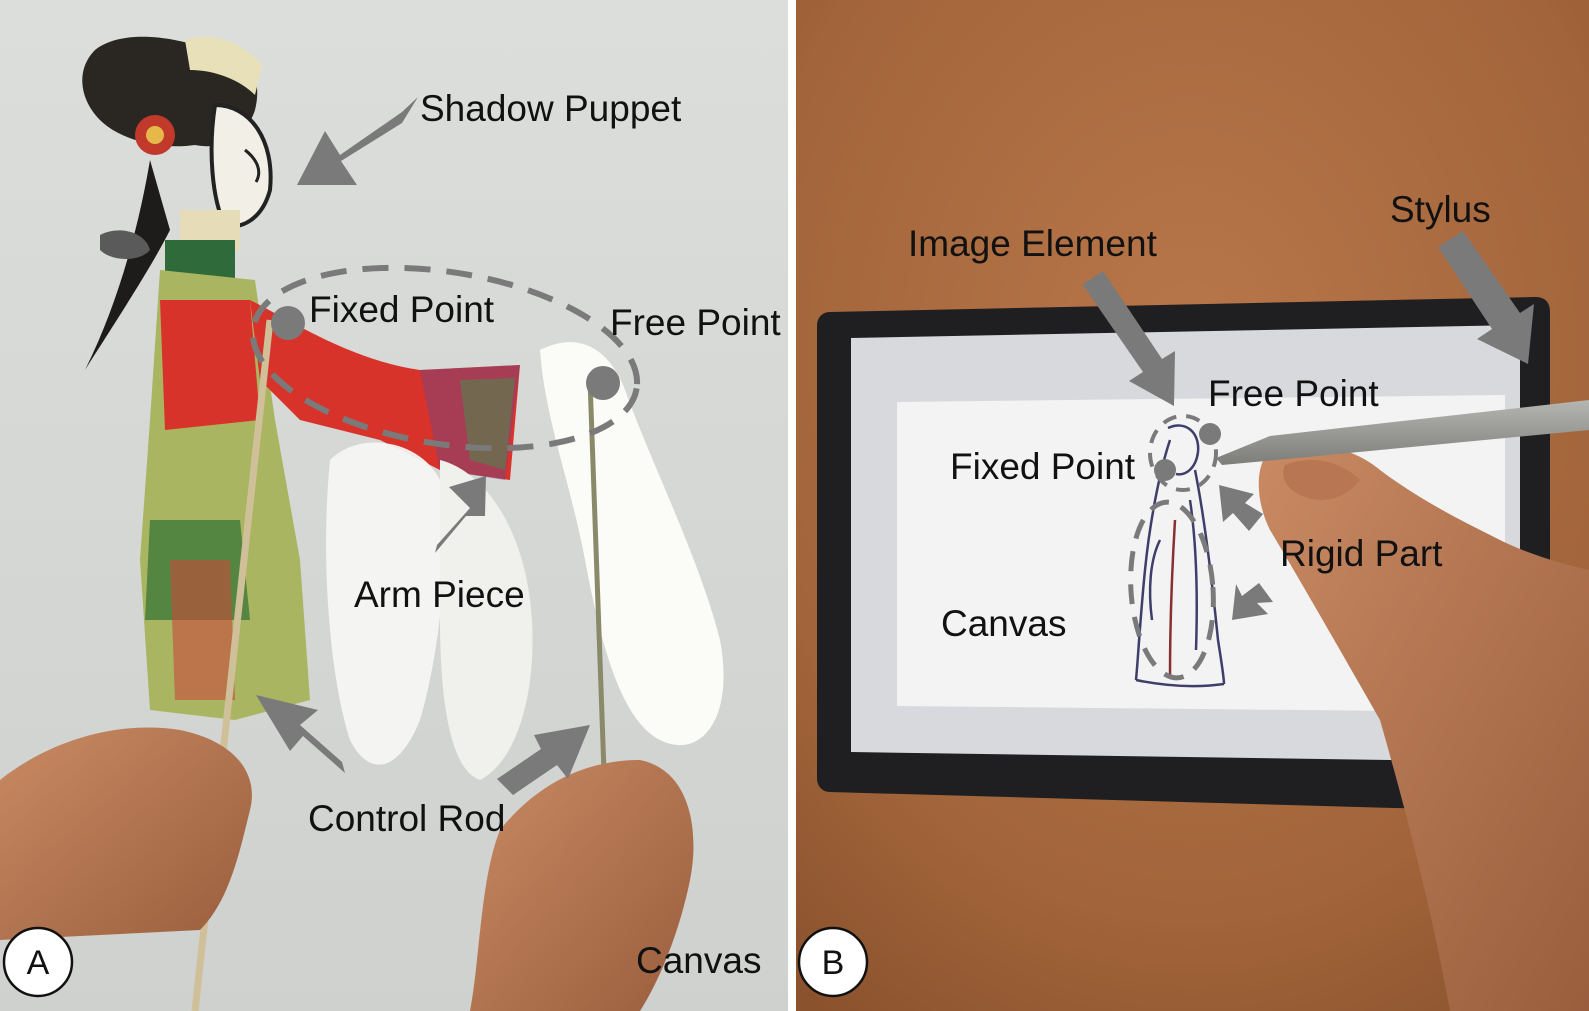 The height and width of the screenshot is (1011, 1589). What do you see at coordinates (1361, 553) in the screenshot?
I see `label-rigid-part: Rigid Part` at bounding box center [1361, 553].